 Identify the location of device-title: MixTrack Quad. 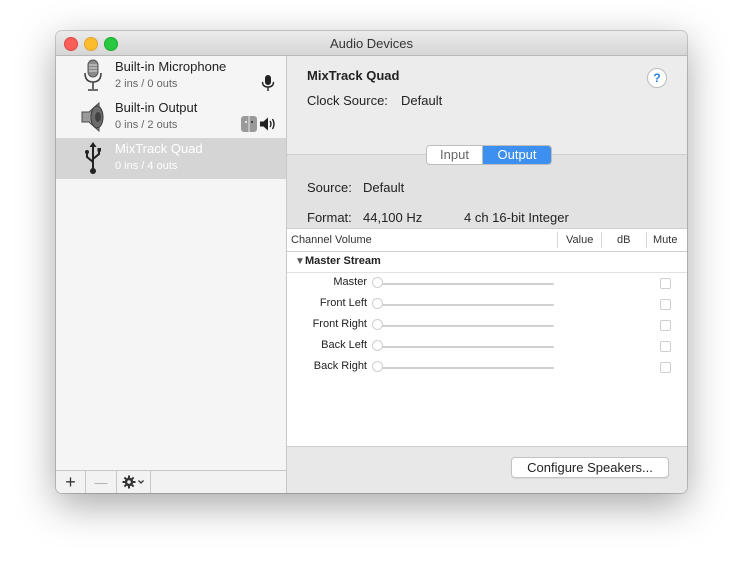
(353, 75).